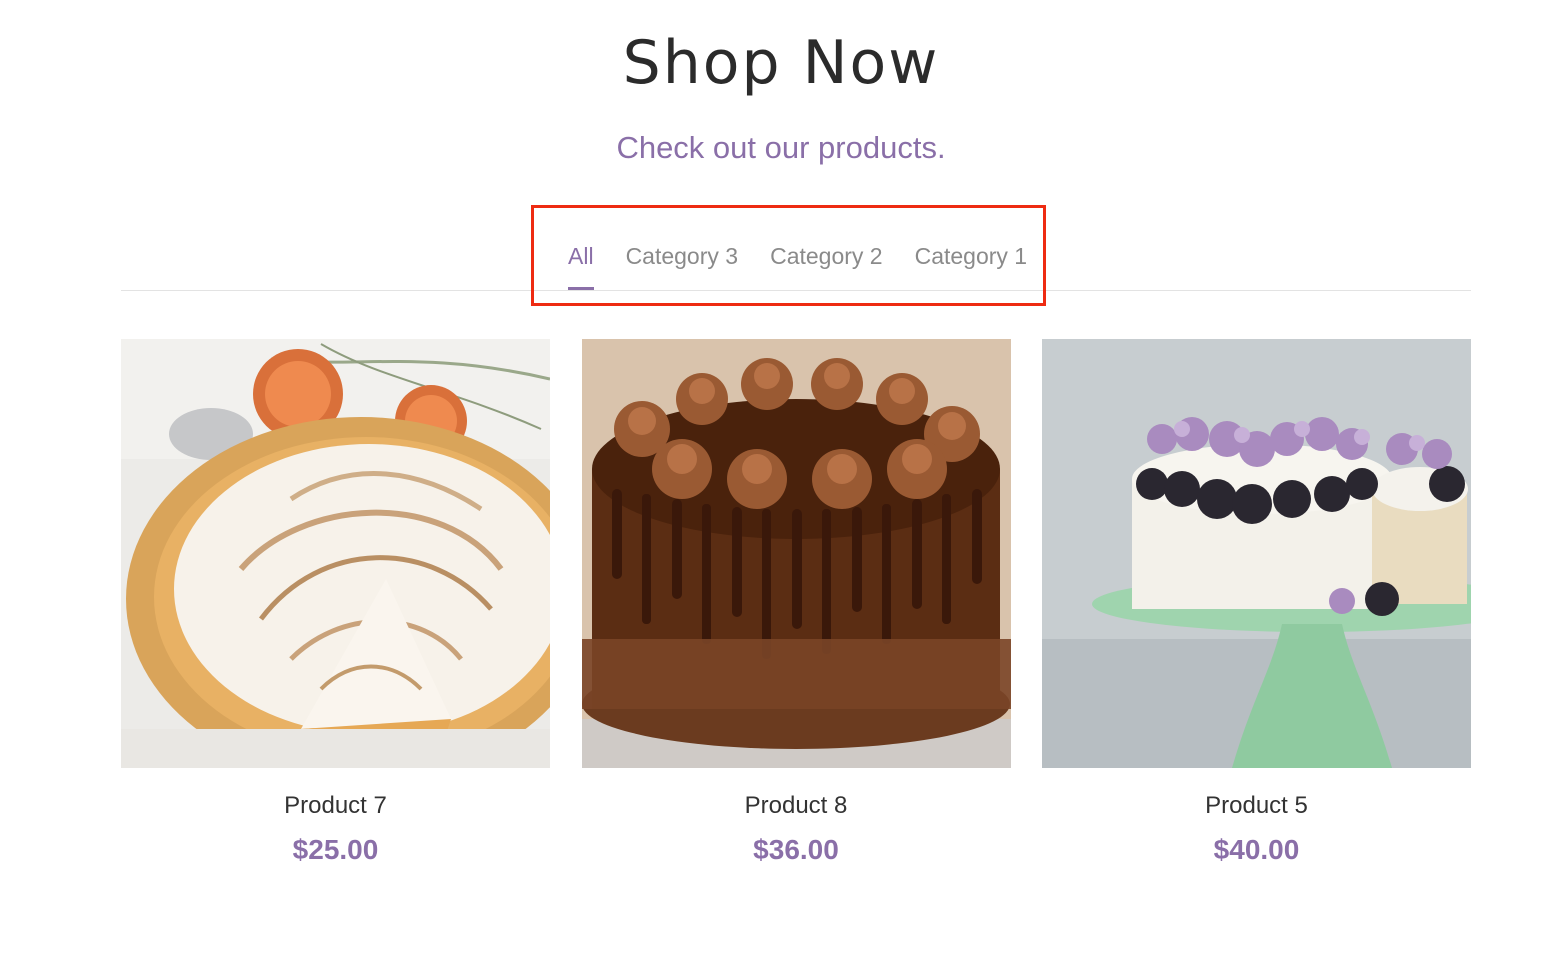 The height and width of the screenshot is (956, 1562). I want to click on tab-all: All, so click(589, 265).